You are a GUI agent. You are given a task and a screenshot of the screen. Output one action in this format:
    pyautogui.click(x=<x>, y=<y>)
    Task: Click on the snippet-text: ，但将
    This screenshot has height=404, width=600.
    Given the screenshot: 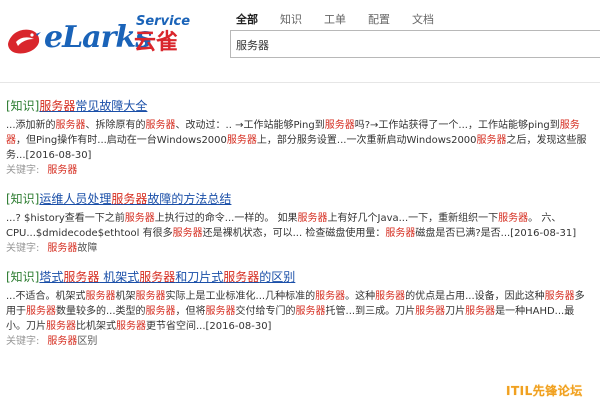 What is the action you would take?
    pyautogui.click(x=190, y=311)
    